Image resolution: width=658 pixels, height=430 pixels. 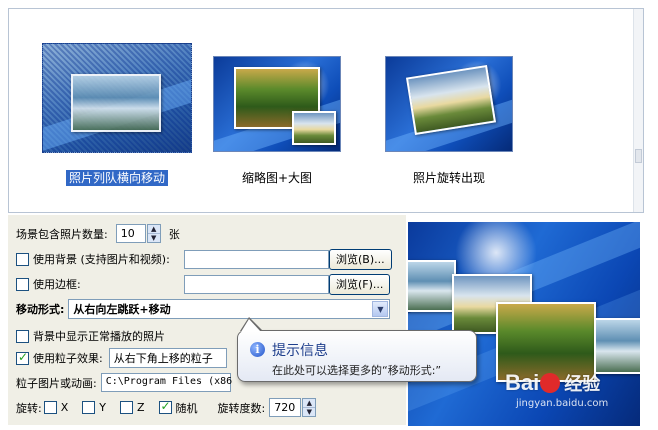 What do you see at coordinates (56, 383) in the screenshot?
I see `particle-image-label: 粒子图片或动画:` at bounding box center [56, 383].